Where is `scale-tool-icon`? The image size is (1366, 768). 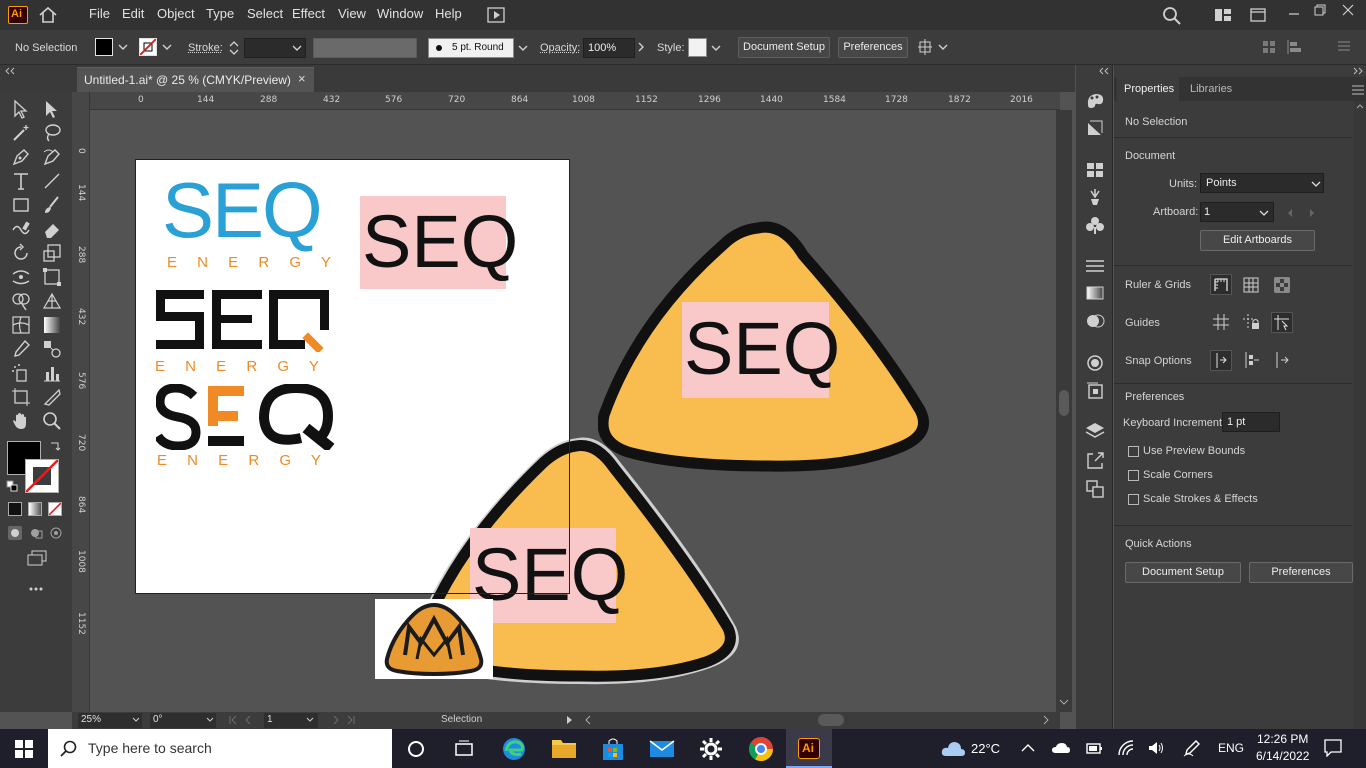 scale-tool-icon is located at coordinates (52, 253).